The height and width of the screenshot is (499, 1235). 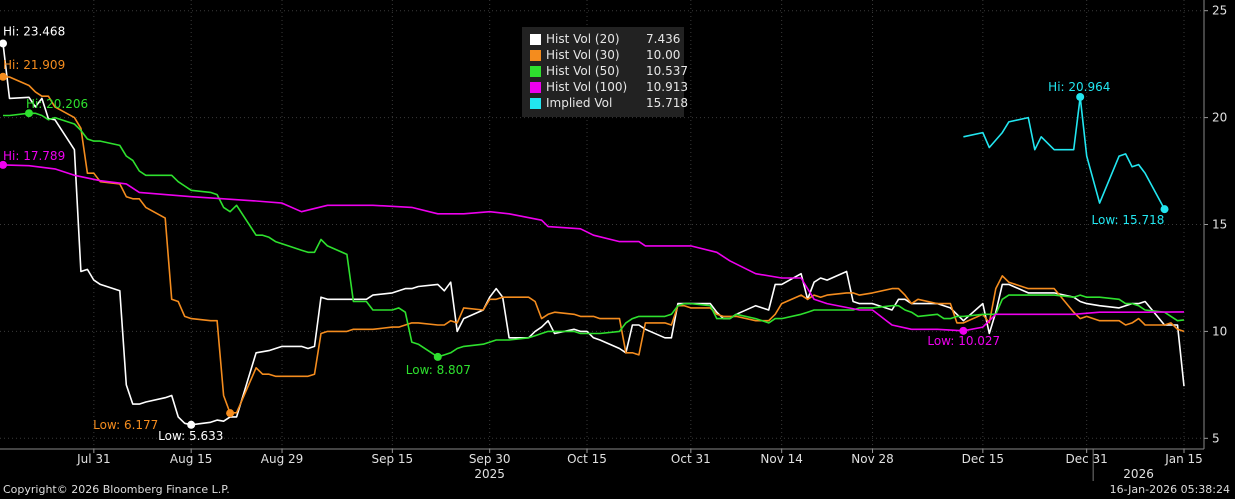 What do you see at coordinates (872, 459) in the screenshot?
I see `x-tick-label: Nov 28` at bounding box center [872, 459].